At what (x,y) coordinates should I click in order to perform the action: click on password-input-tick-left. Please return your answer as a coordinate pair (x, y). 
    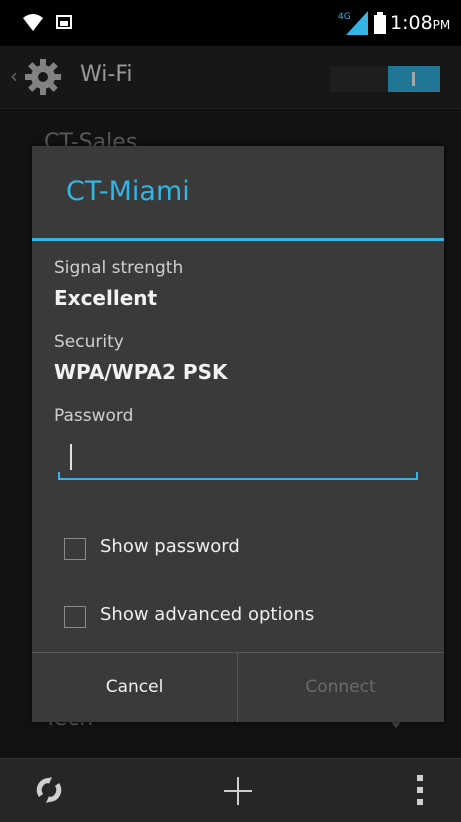
    Looking at the image, I should click on (59, 476).